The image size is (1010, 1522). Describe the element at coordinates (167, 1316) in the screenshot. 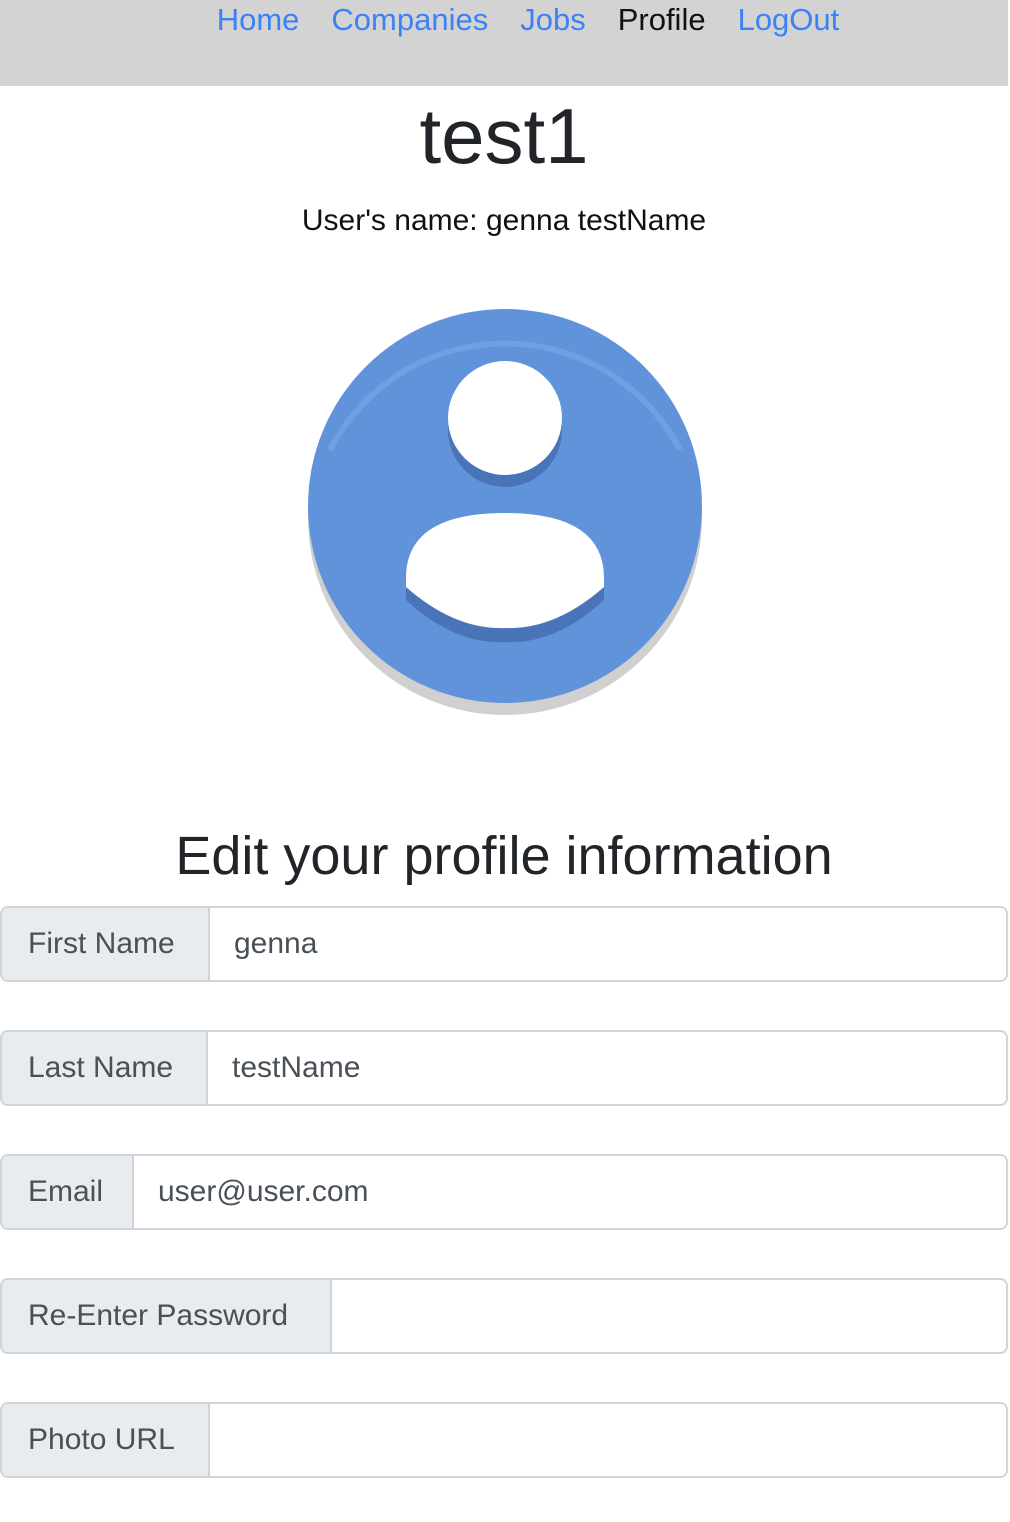

I see `password-label: Re-Enter Password` at that location.